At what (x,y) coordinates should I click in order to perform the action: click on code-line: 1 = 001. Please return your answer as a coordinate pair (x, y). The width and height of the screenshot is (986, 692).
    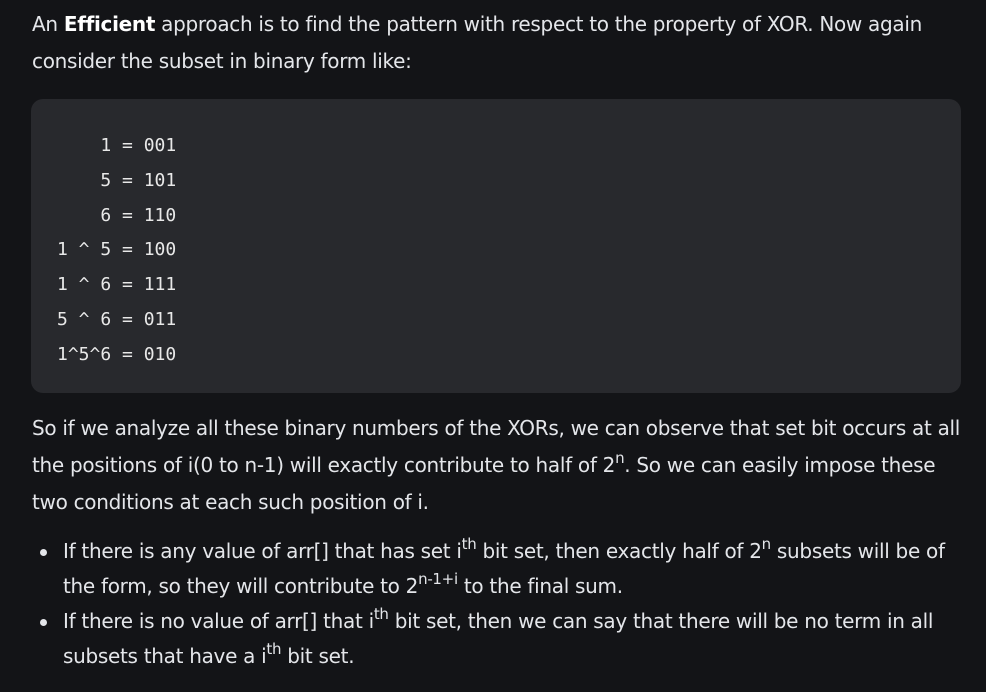
    Looking at the image, I should click on (117, 145).